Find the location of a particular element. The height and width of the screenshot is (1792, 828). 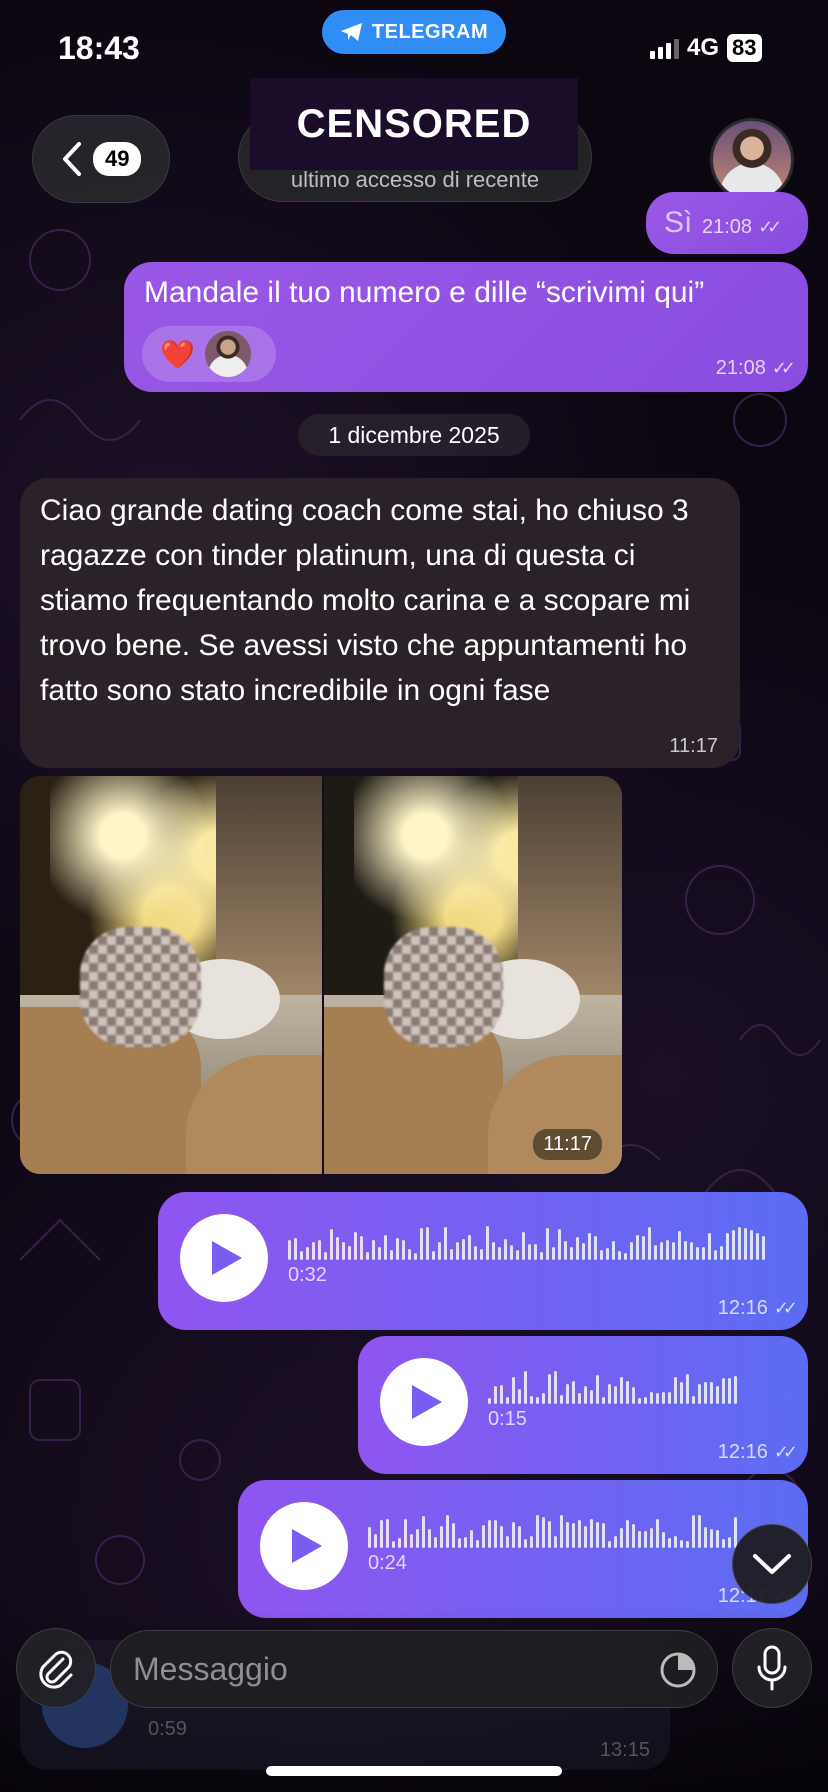

attach-button is located at coordinates (56, 1668).